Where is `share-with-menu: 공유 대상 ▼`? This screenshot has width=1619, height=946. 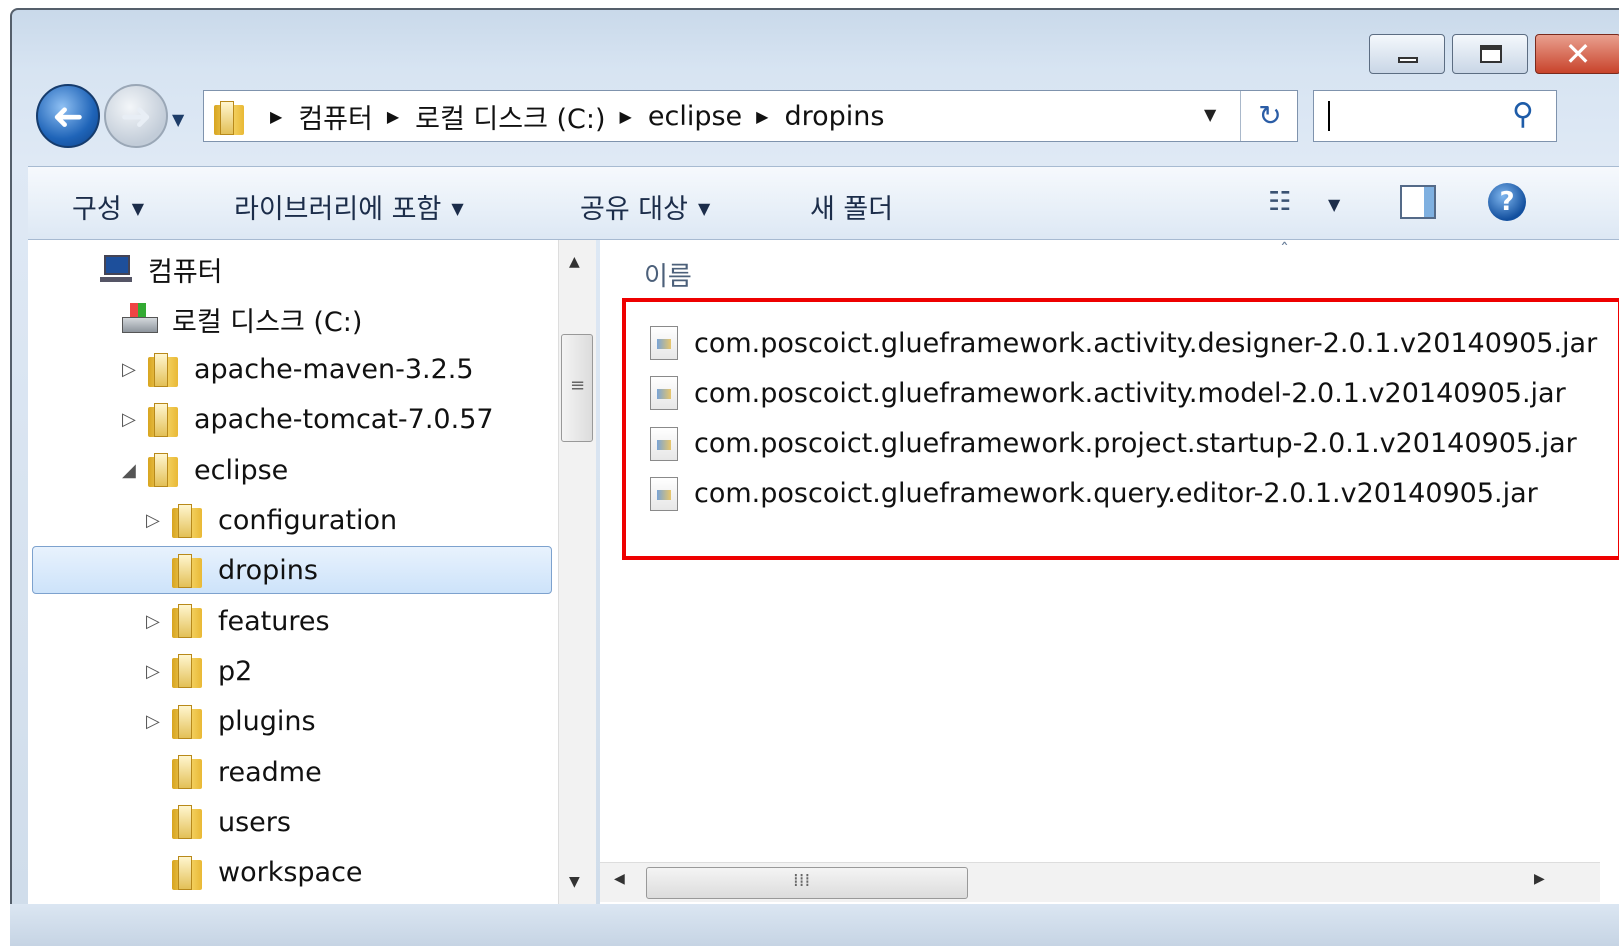
share-with-menu: 공유 대상 ▼ is located at coordinates (645, 206).